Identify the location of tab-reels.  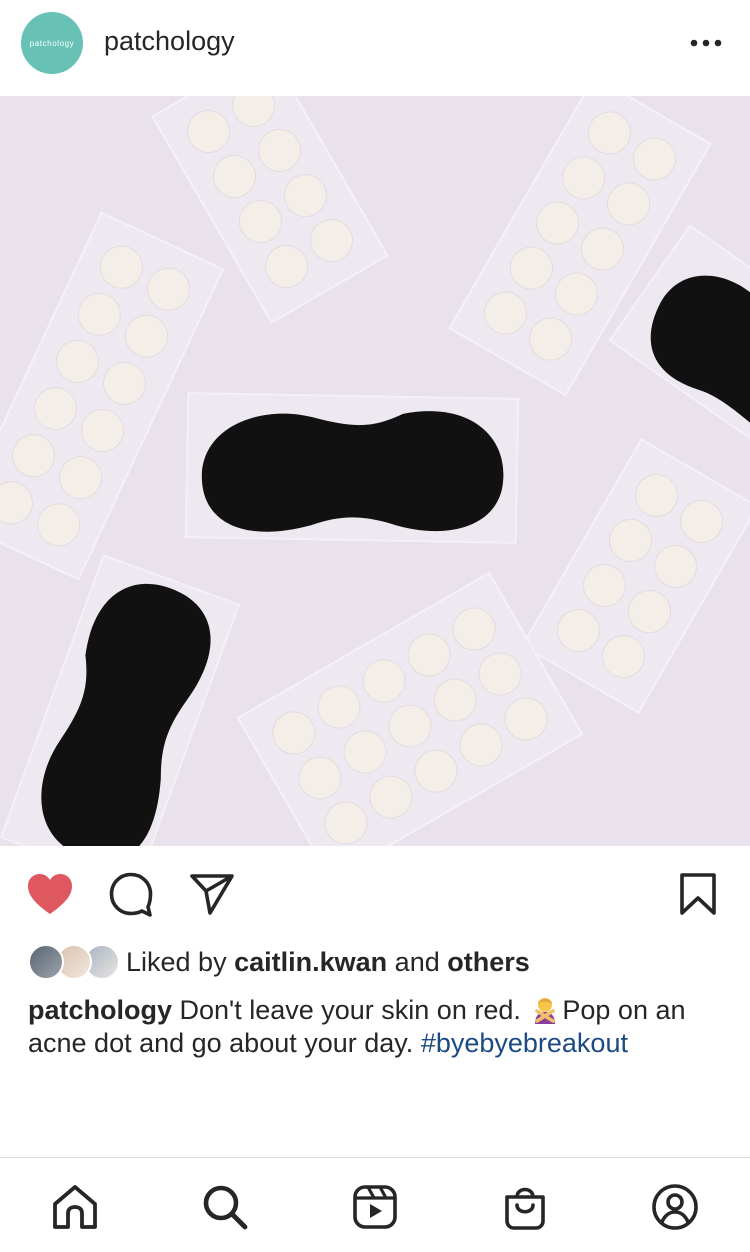
(375, 1207).